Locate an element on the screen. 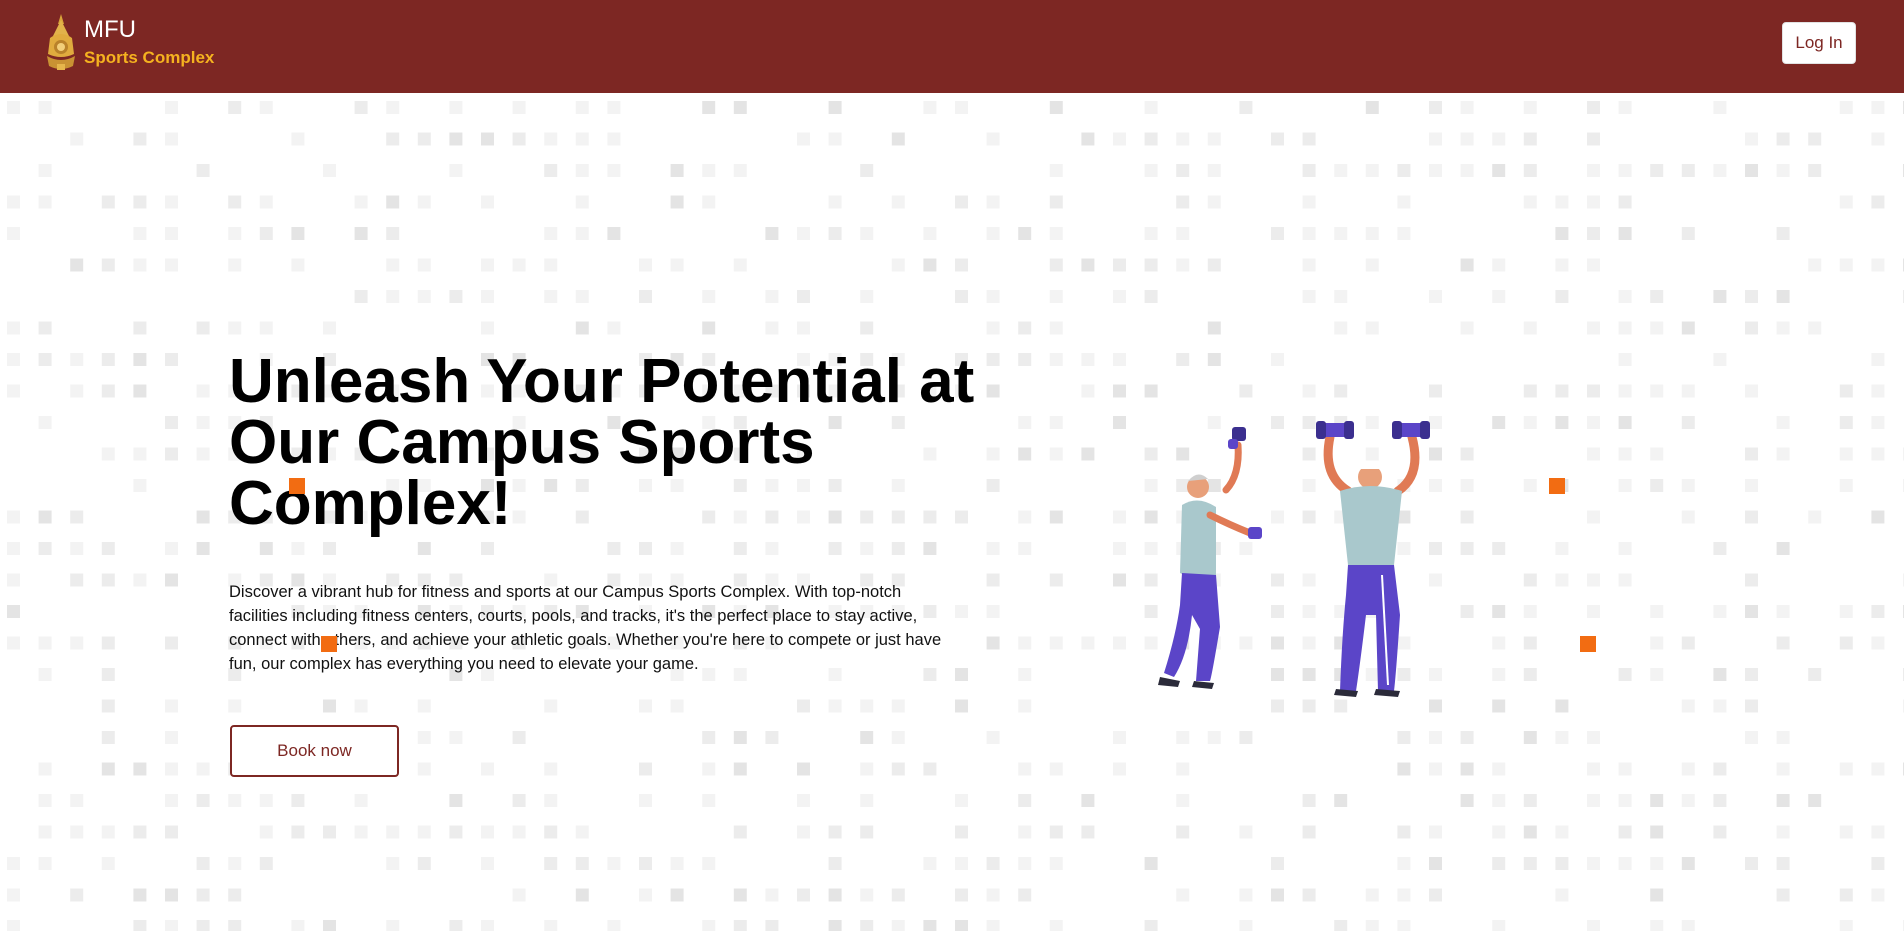 The height and width of the screenshot is (931, 1904). login-button: Log In is located at coordinates (1819, 43).